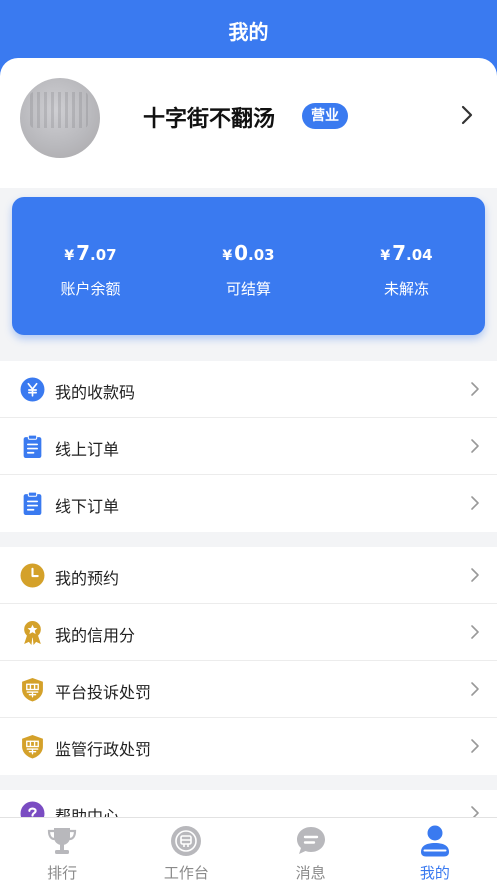  Describe the element at coordinates (87, 449) in the screenshot. I see `menu-label: 线上订单` at that location.